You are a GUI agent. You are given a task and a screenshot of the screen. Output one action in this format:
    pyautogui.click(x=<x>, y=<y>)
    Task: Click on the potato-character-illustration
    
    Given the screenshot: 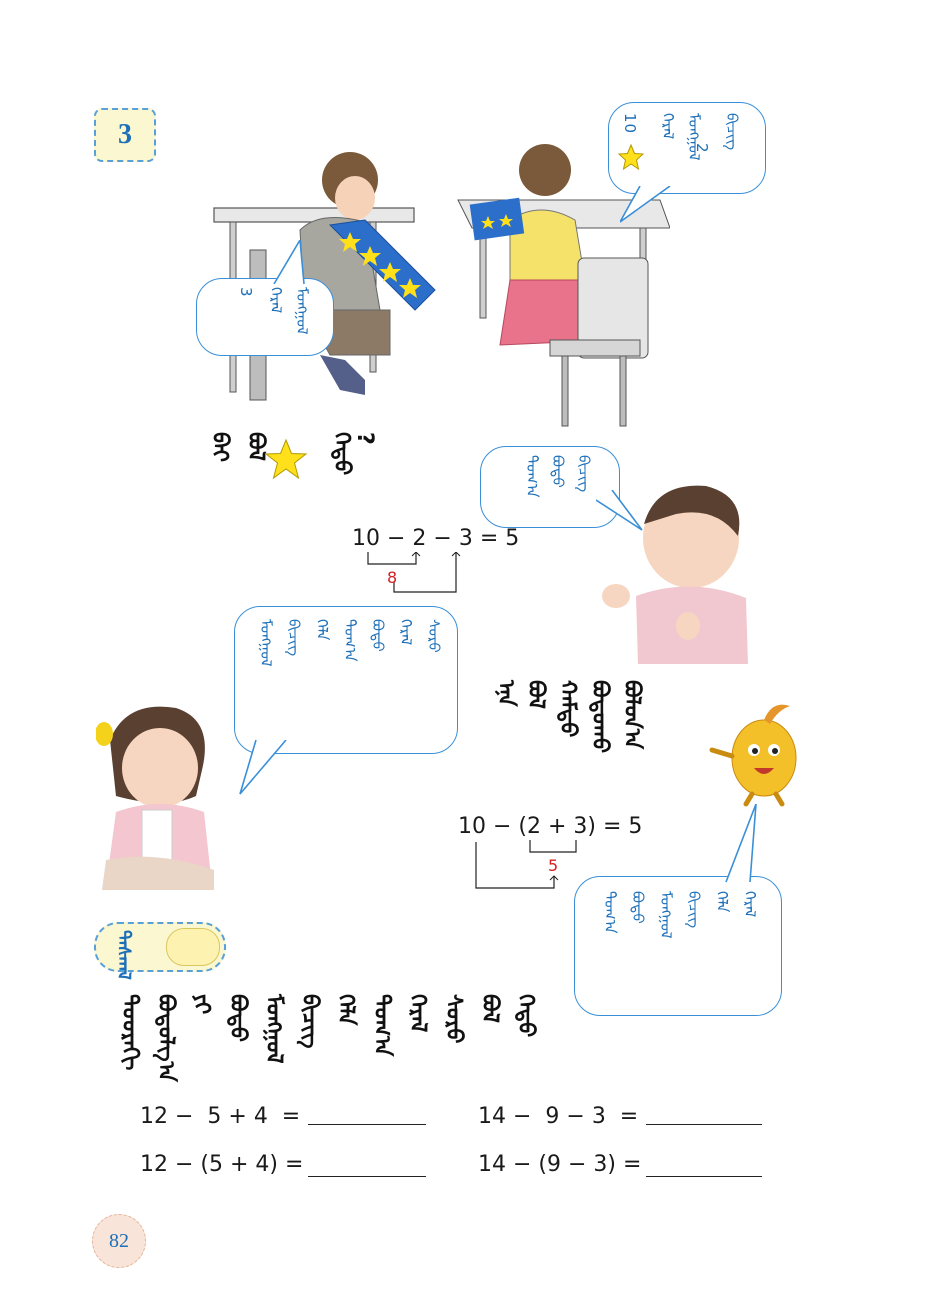 What is the action you would take?
    pyautogui.click(x=753, y=755)
    